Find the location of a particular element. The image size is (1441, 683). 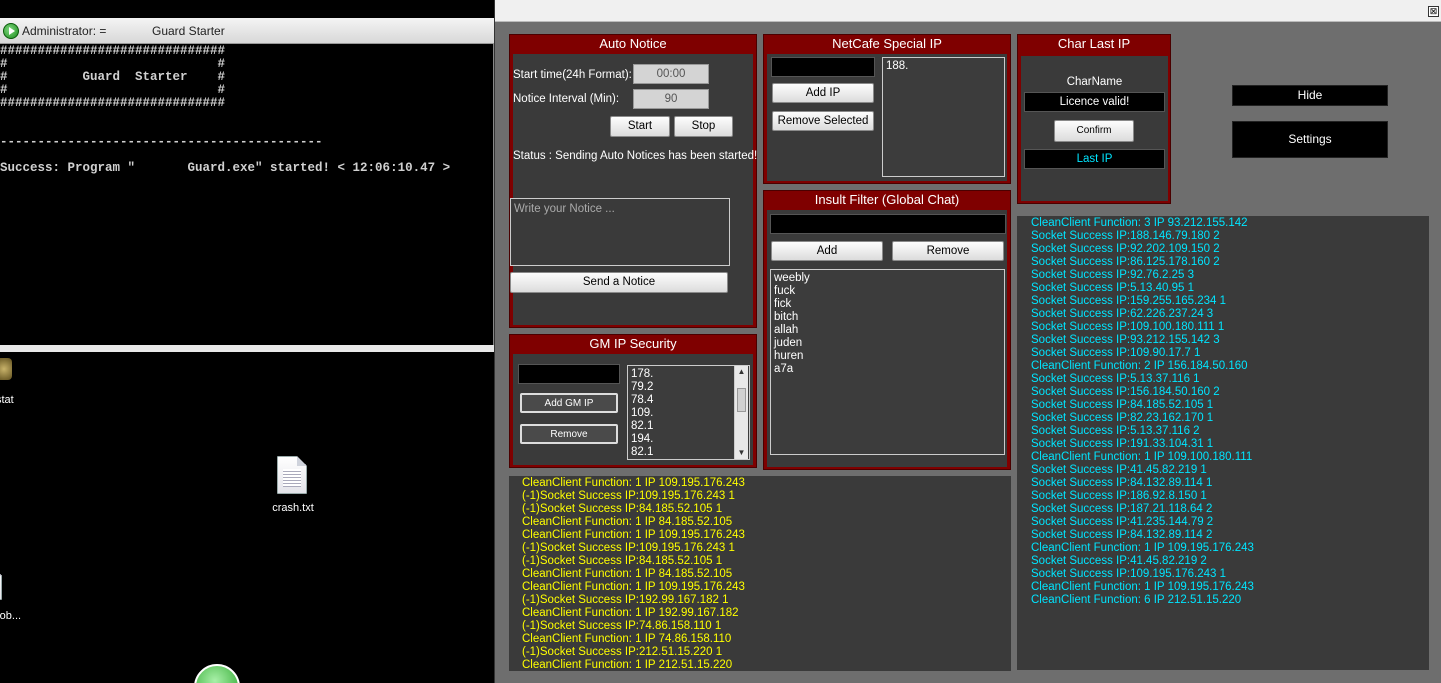

log-line: Socket Success IP:5.13.40.95 1 is located at coordinates (1113, 288).